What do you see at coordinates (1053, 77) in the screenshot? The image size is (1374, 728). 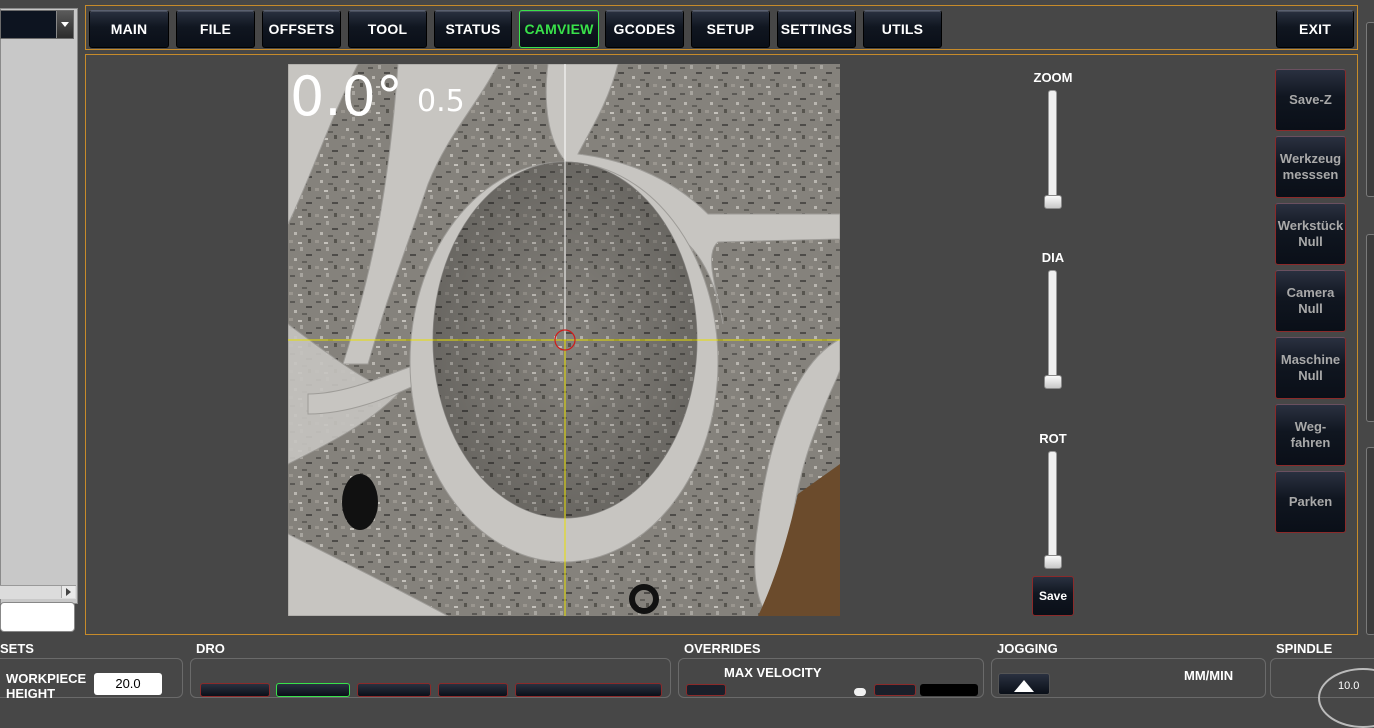 I see `zoom-label: ZOOM` at bounding box center [1053, 77].